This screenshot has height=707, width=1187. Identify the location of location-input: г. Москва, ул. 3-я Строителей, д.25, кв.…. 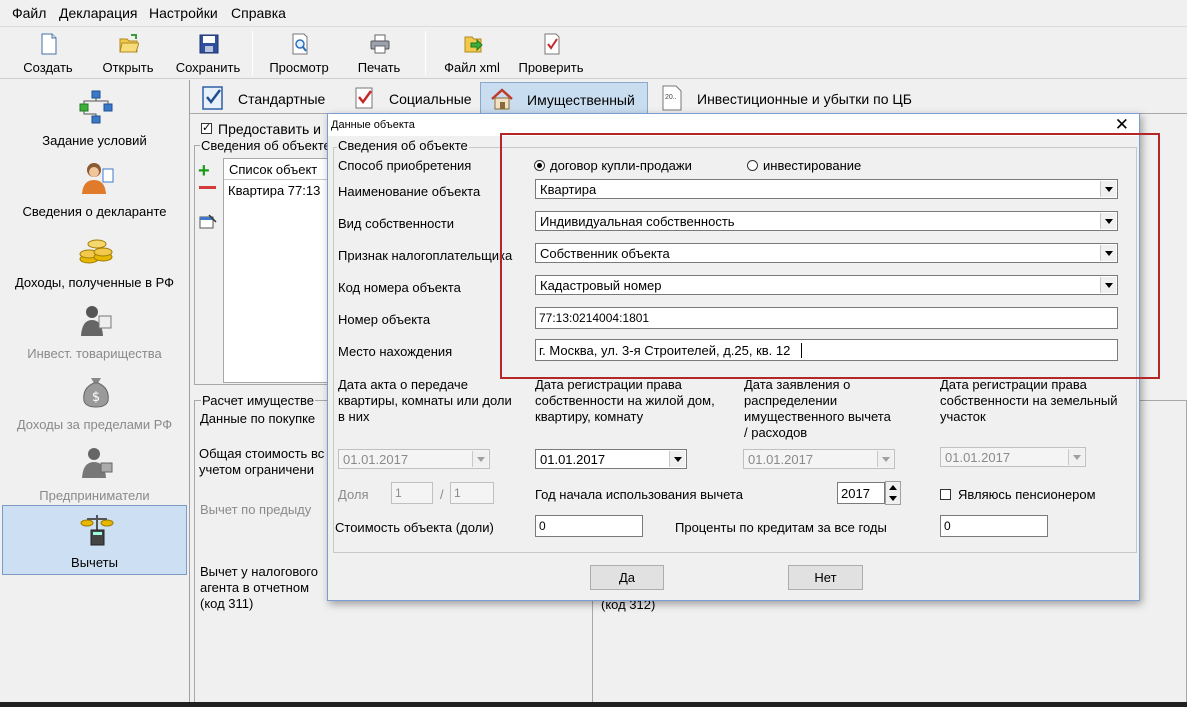
(826, 350).